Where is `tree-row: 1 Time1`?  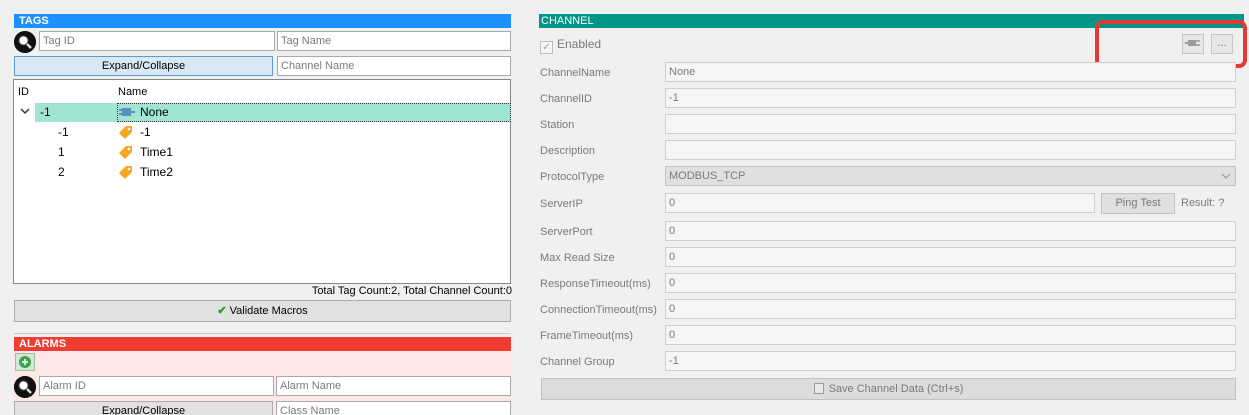 tree-row: 1 Time1 is located at coordinates (262, 152).